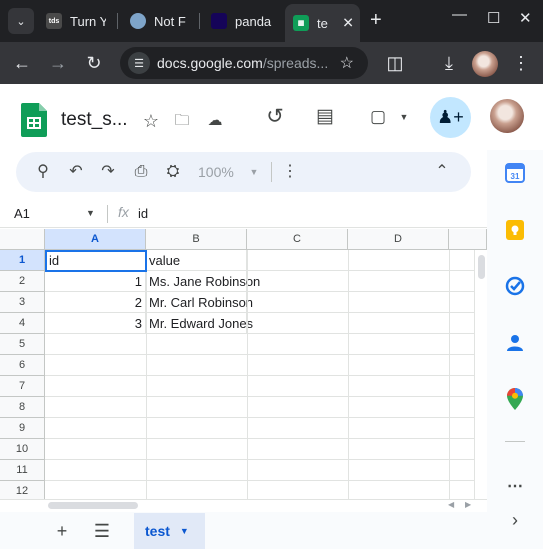 Image resolution: width=543 pixels, height=549 pixels. What do you see at coordinates (160, 21) in the screenshot?
I see `browser-tab-2: Not F` at bounding box center [160, 21].